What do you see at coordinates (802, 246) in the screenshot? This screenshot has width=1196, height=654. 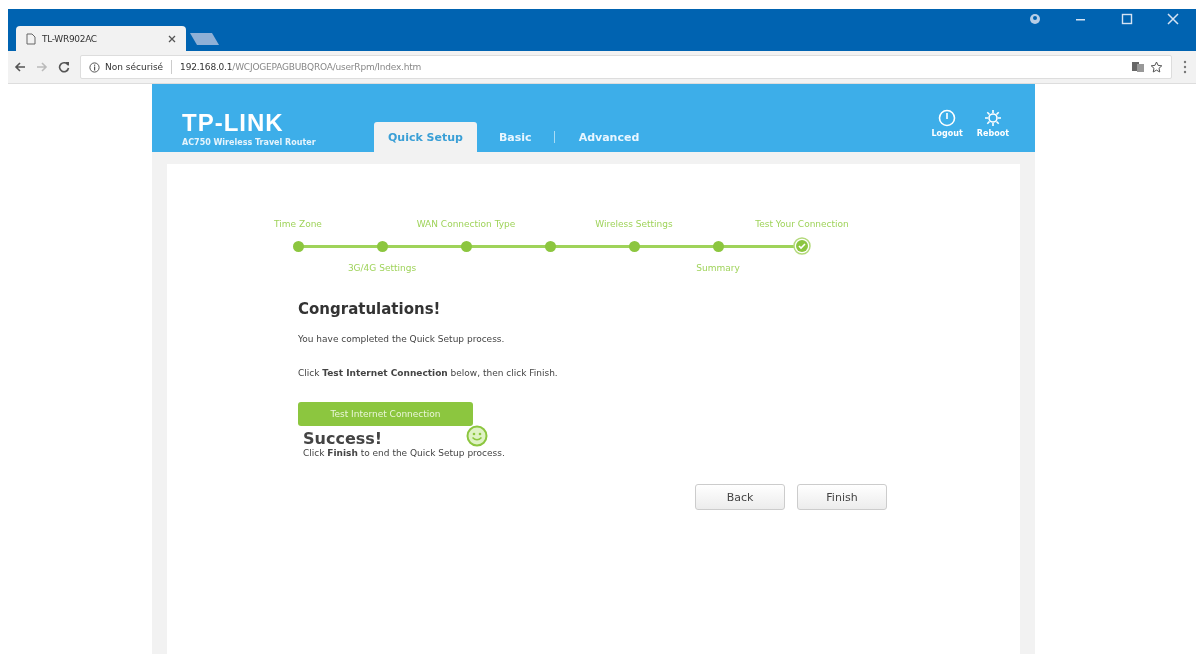 I see `step-check-icon` at bounding box center [802, 246].